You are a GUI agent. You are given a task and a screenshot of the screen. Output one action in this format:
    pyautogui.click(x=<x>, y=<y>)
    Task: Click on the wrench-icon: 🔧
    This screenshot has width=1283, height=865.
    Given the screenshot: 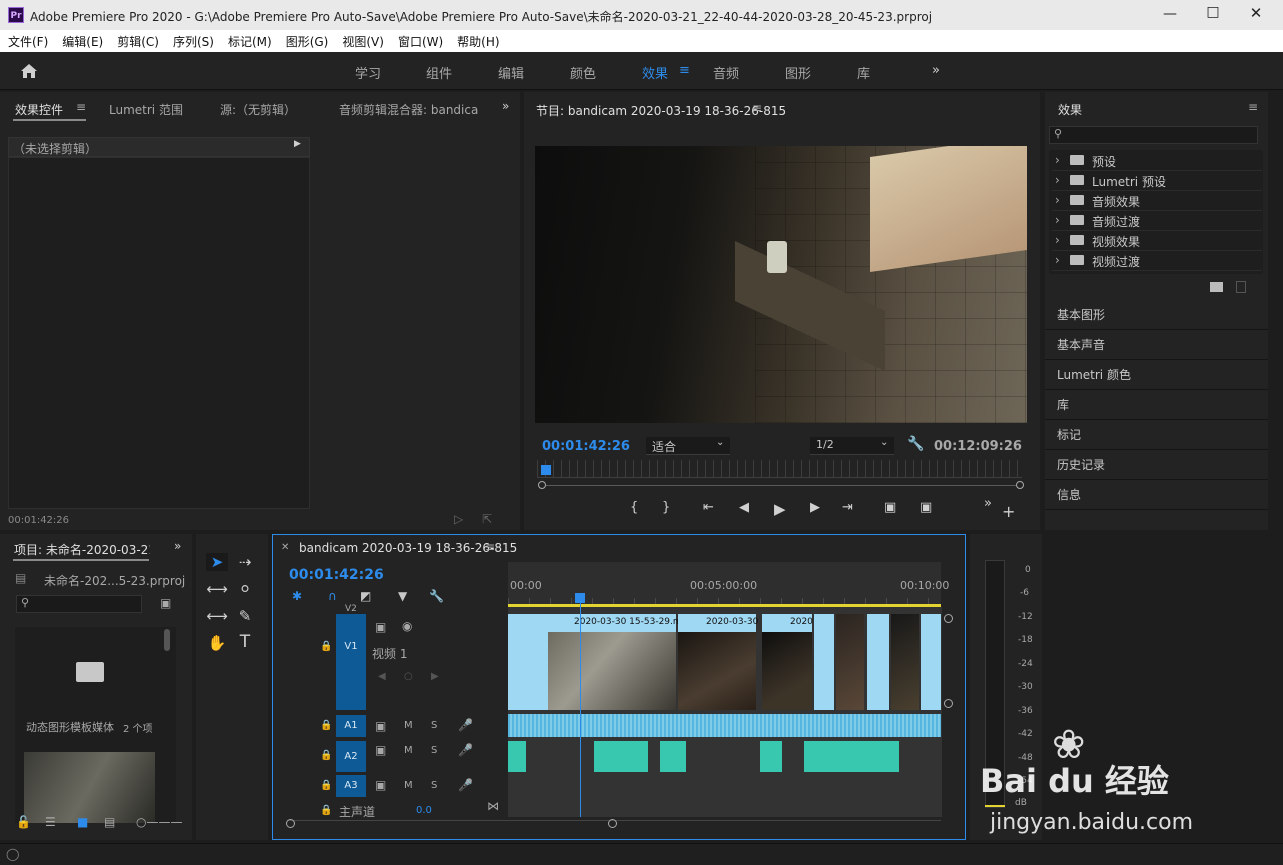 What is the action you would take?
    pyautogui.click(x=915, y=444)
    